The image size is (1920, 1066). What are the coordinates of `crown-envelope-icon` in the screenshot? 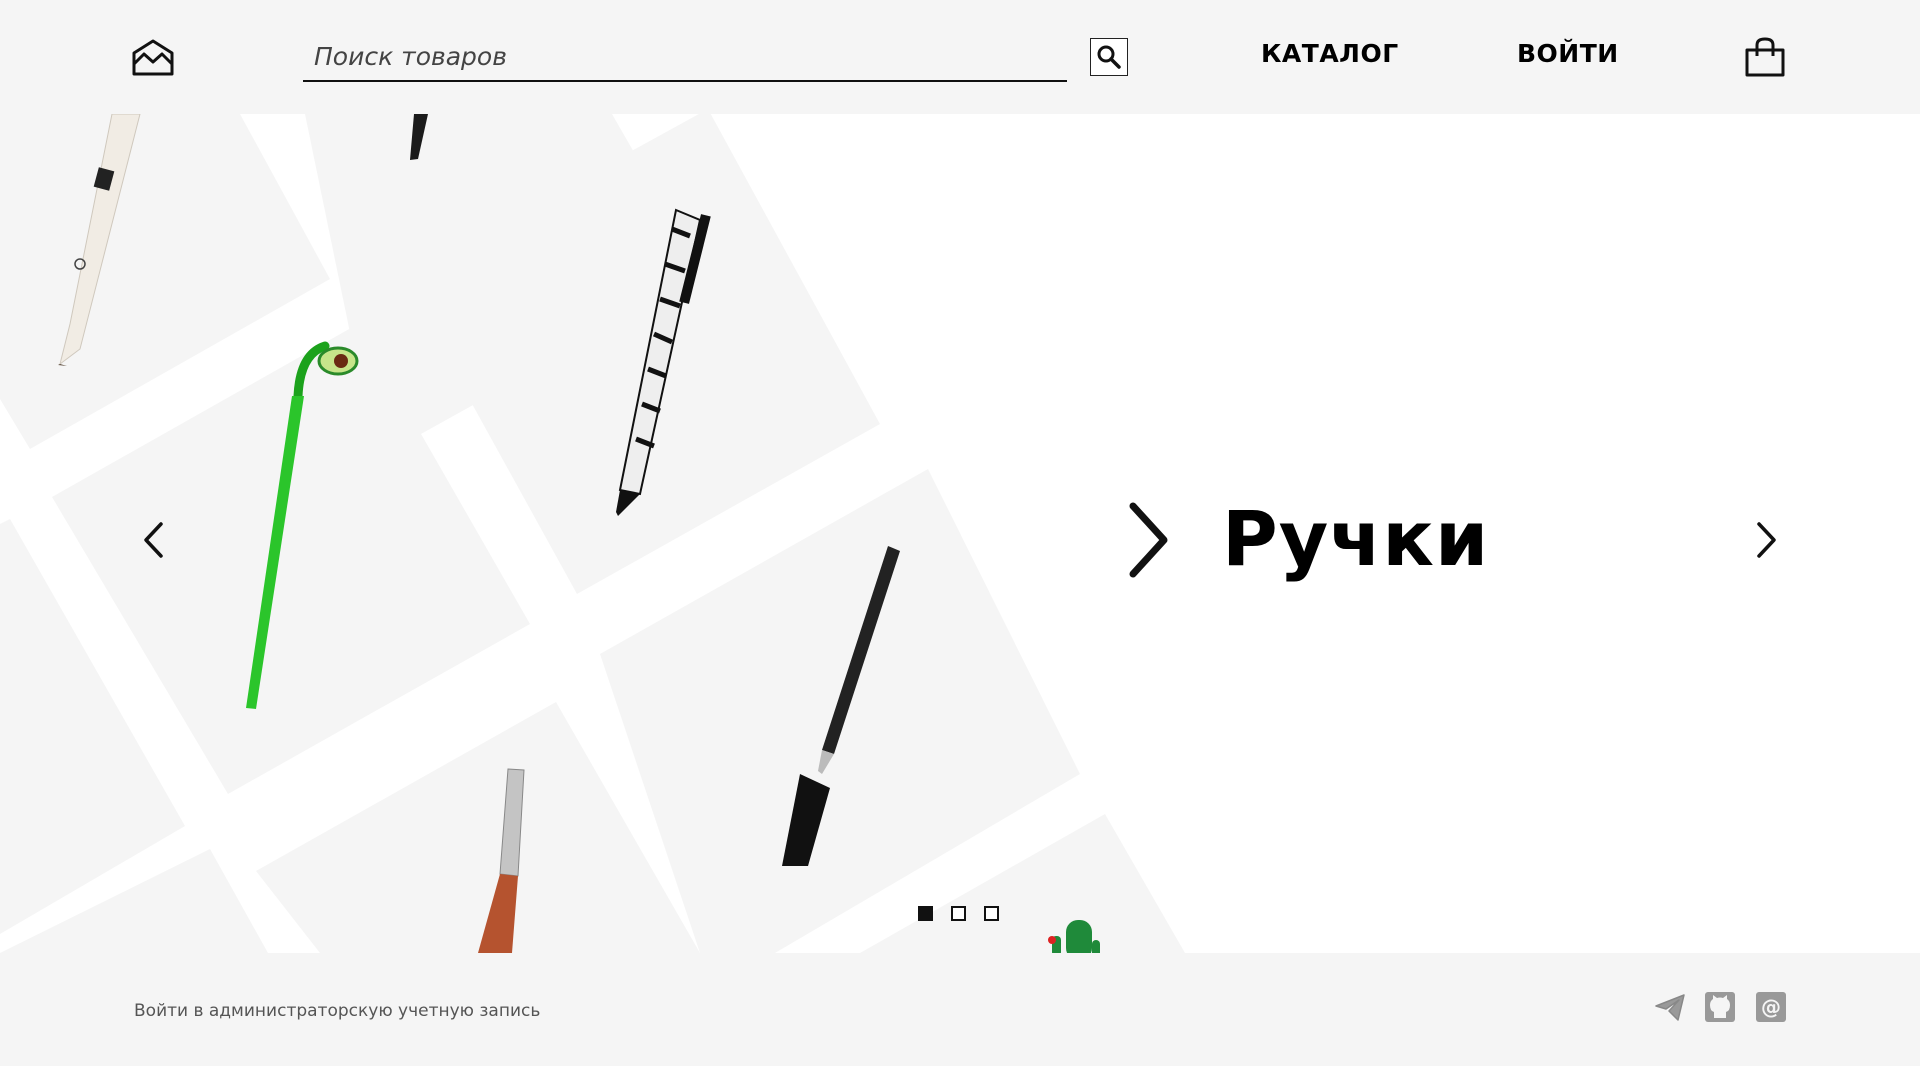 It's located at (153, 57).